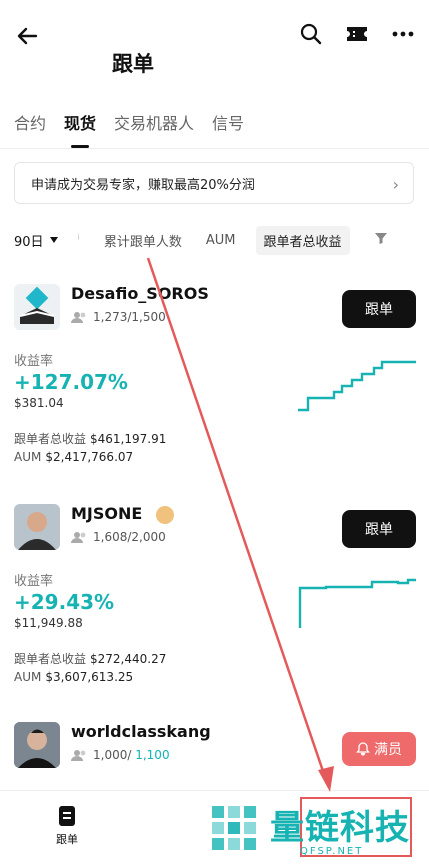 This screenshot has width=429, height=865. I want to click on trader-name-text: MJSONE, so click(107, 513).